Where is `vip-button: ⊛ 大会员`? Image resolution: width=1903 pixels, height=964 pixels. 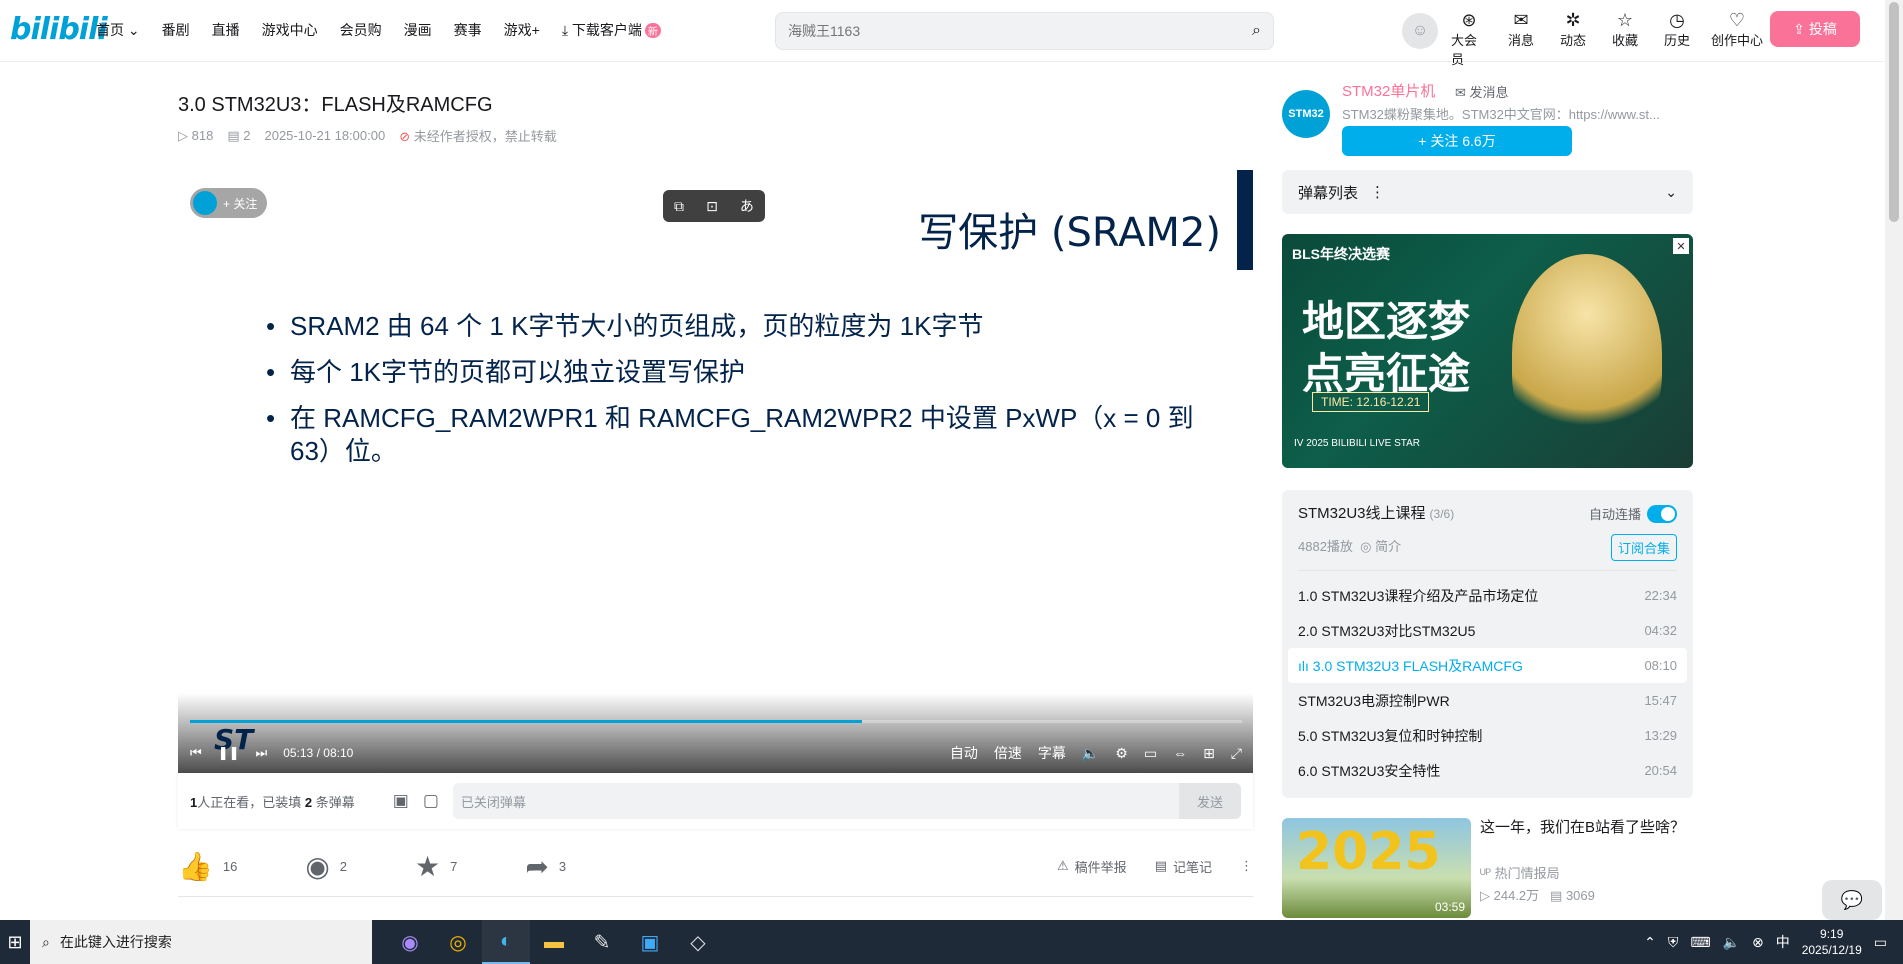
vip-button: ⊛ 大会员 is located at coordinates (1469, 39).